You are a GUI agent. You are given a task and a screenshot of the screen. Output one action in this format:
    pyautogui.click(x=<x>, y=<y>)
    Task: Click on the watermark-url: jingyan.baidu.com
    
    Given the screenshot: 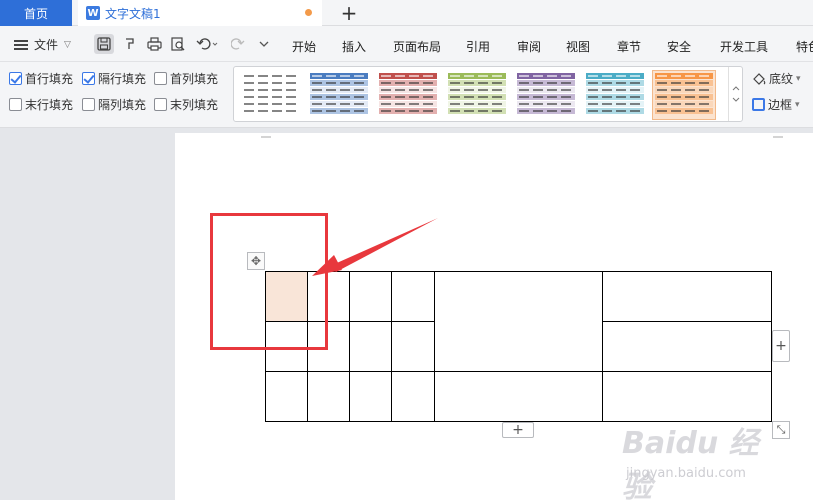 What is the action you would take?
    pyautogui.click(x=686, y=473)
    